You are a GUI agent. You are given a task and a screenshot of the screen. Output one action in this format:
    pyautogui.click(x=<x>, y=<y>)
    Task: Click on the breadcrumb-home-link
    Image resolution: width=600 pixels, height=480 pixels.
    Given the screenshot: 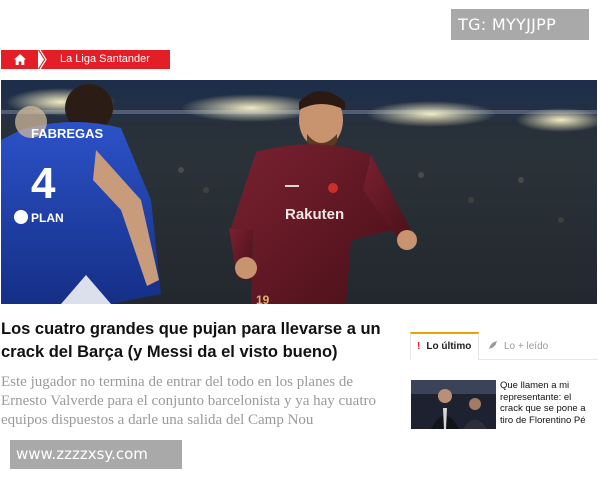 What is the action you would take?
    pyautogui.click(x=19, y=59)
    